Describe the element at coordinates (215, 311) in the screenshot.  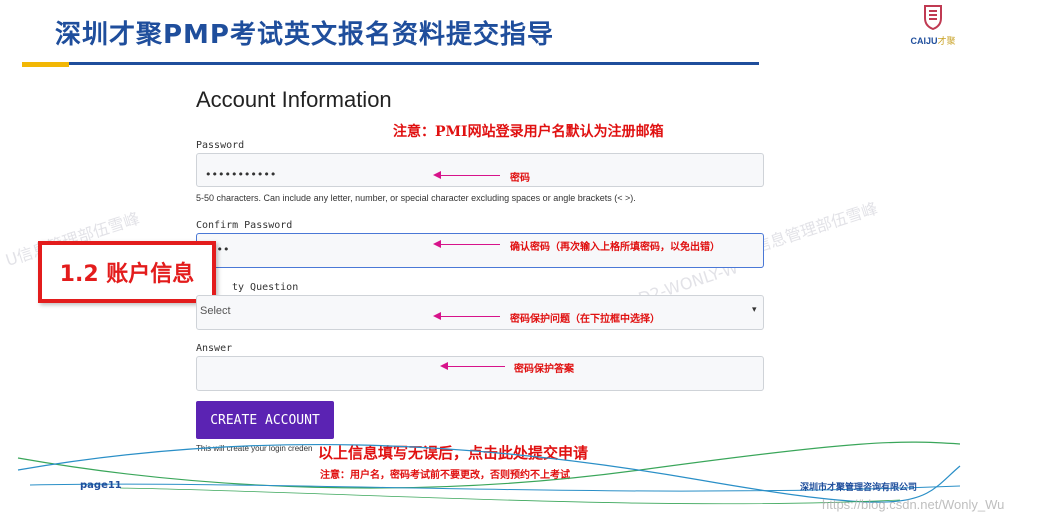
I see `security-question-selected: Select` at that location.